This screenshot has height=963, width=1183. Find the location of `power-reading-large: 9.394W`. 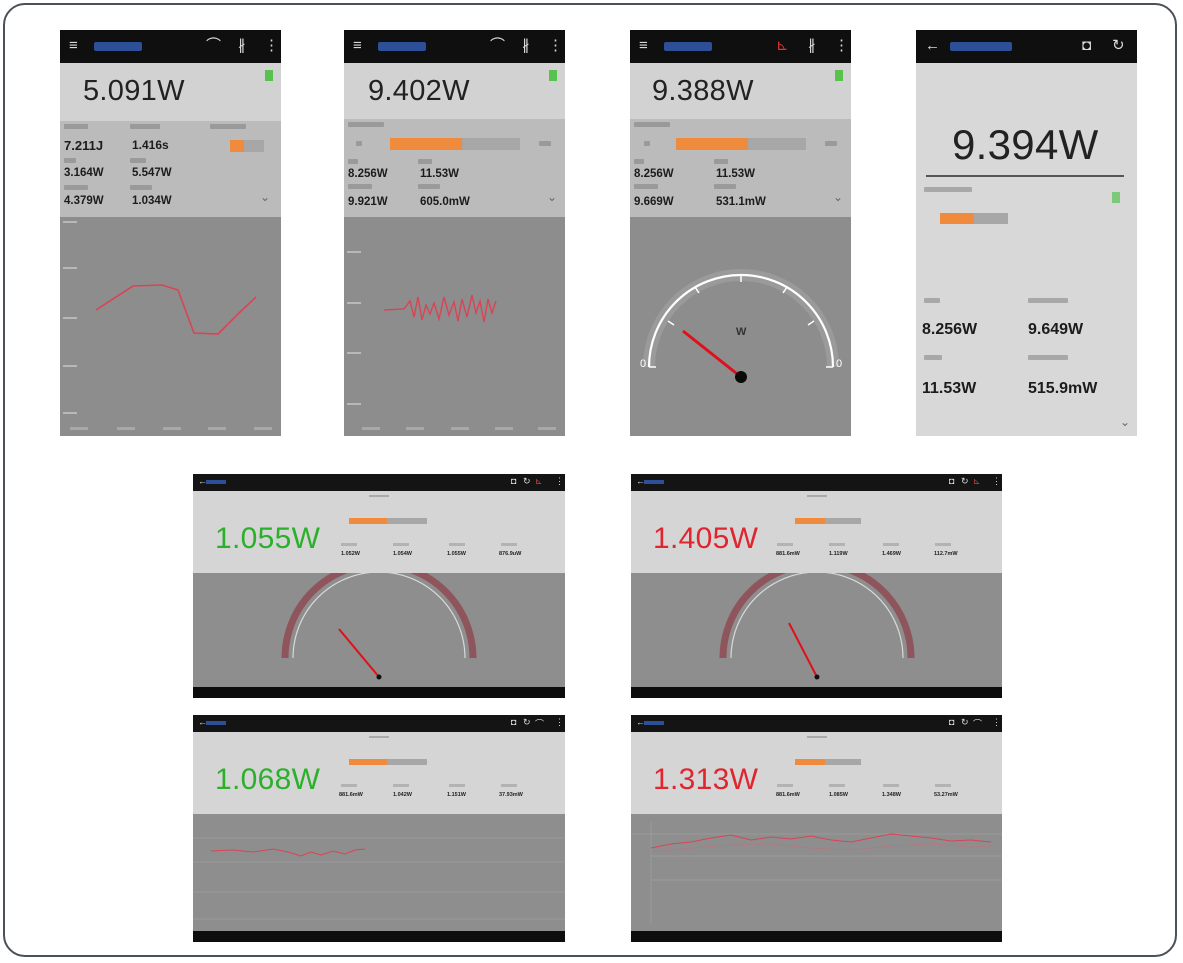

power-reading-large: 9.394W is located at coordinates (1025, 144).